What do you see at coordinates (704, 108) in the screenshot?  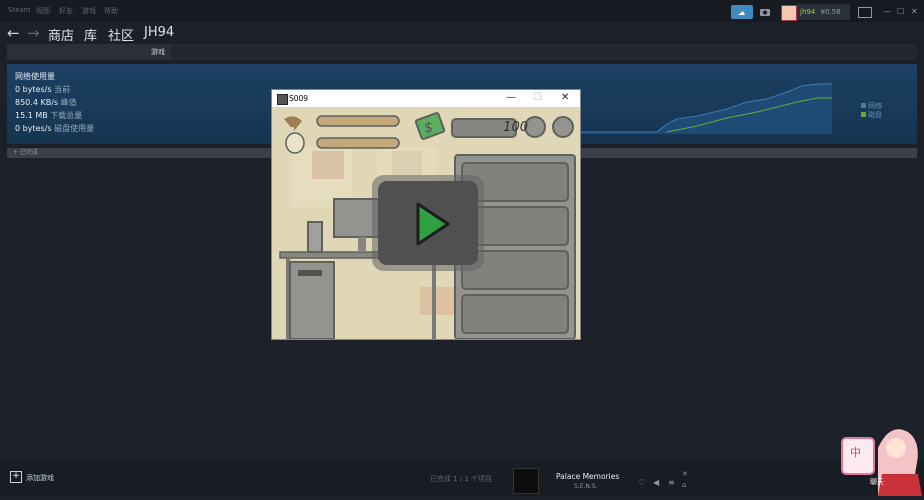 I see `network-graph` at bounding box center [704, 108].